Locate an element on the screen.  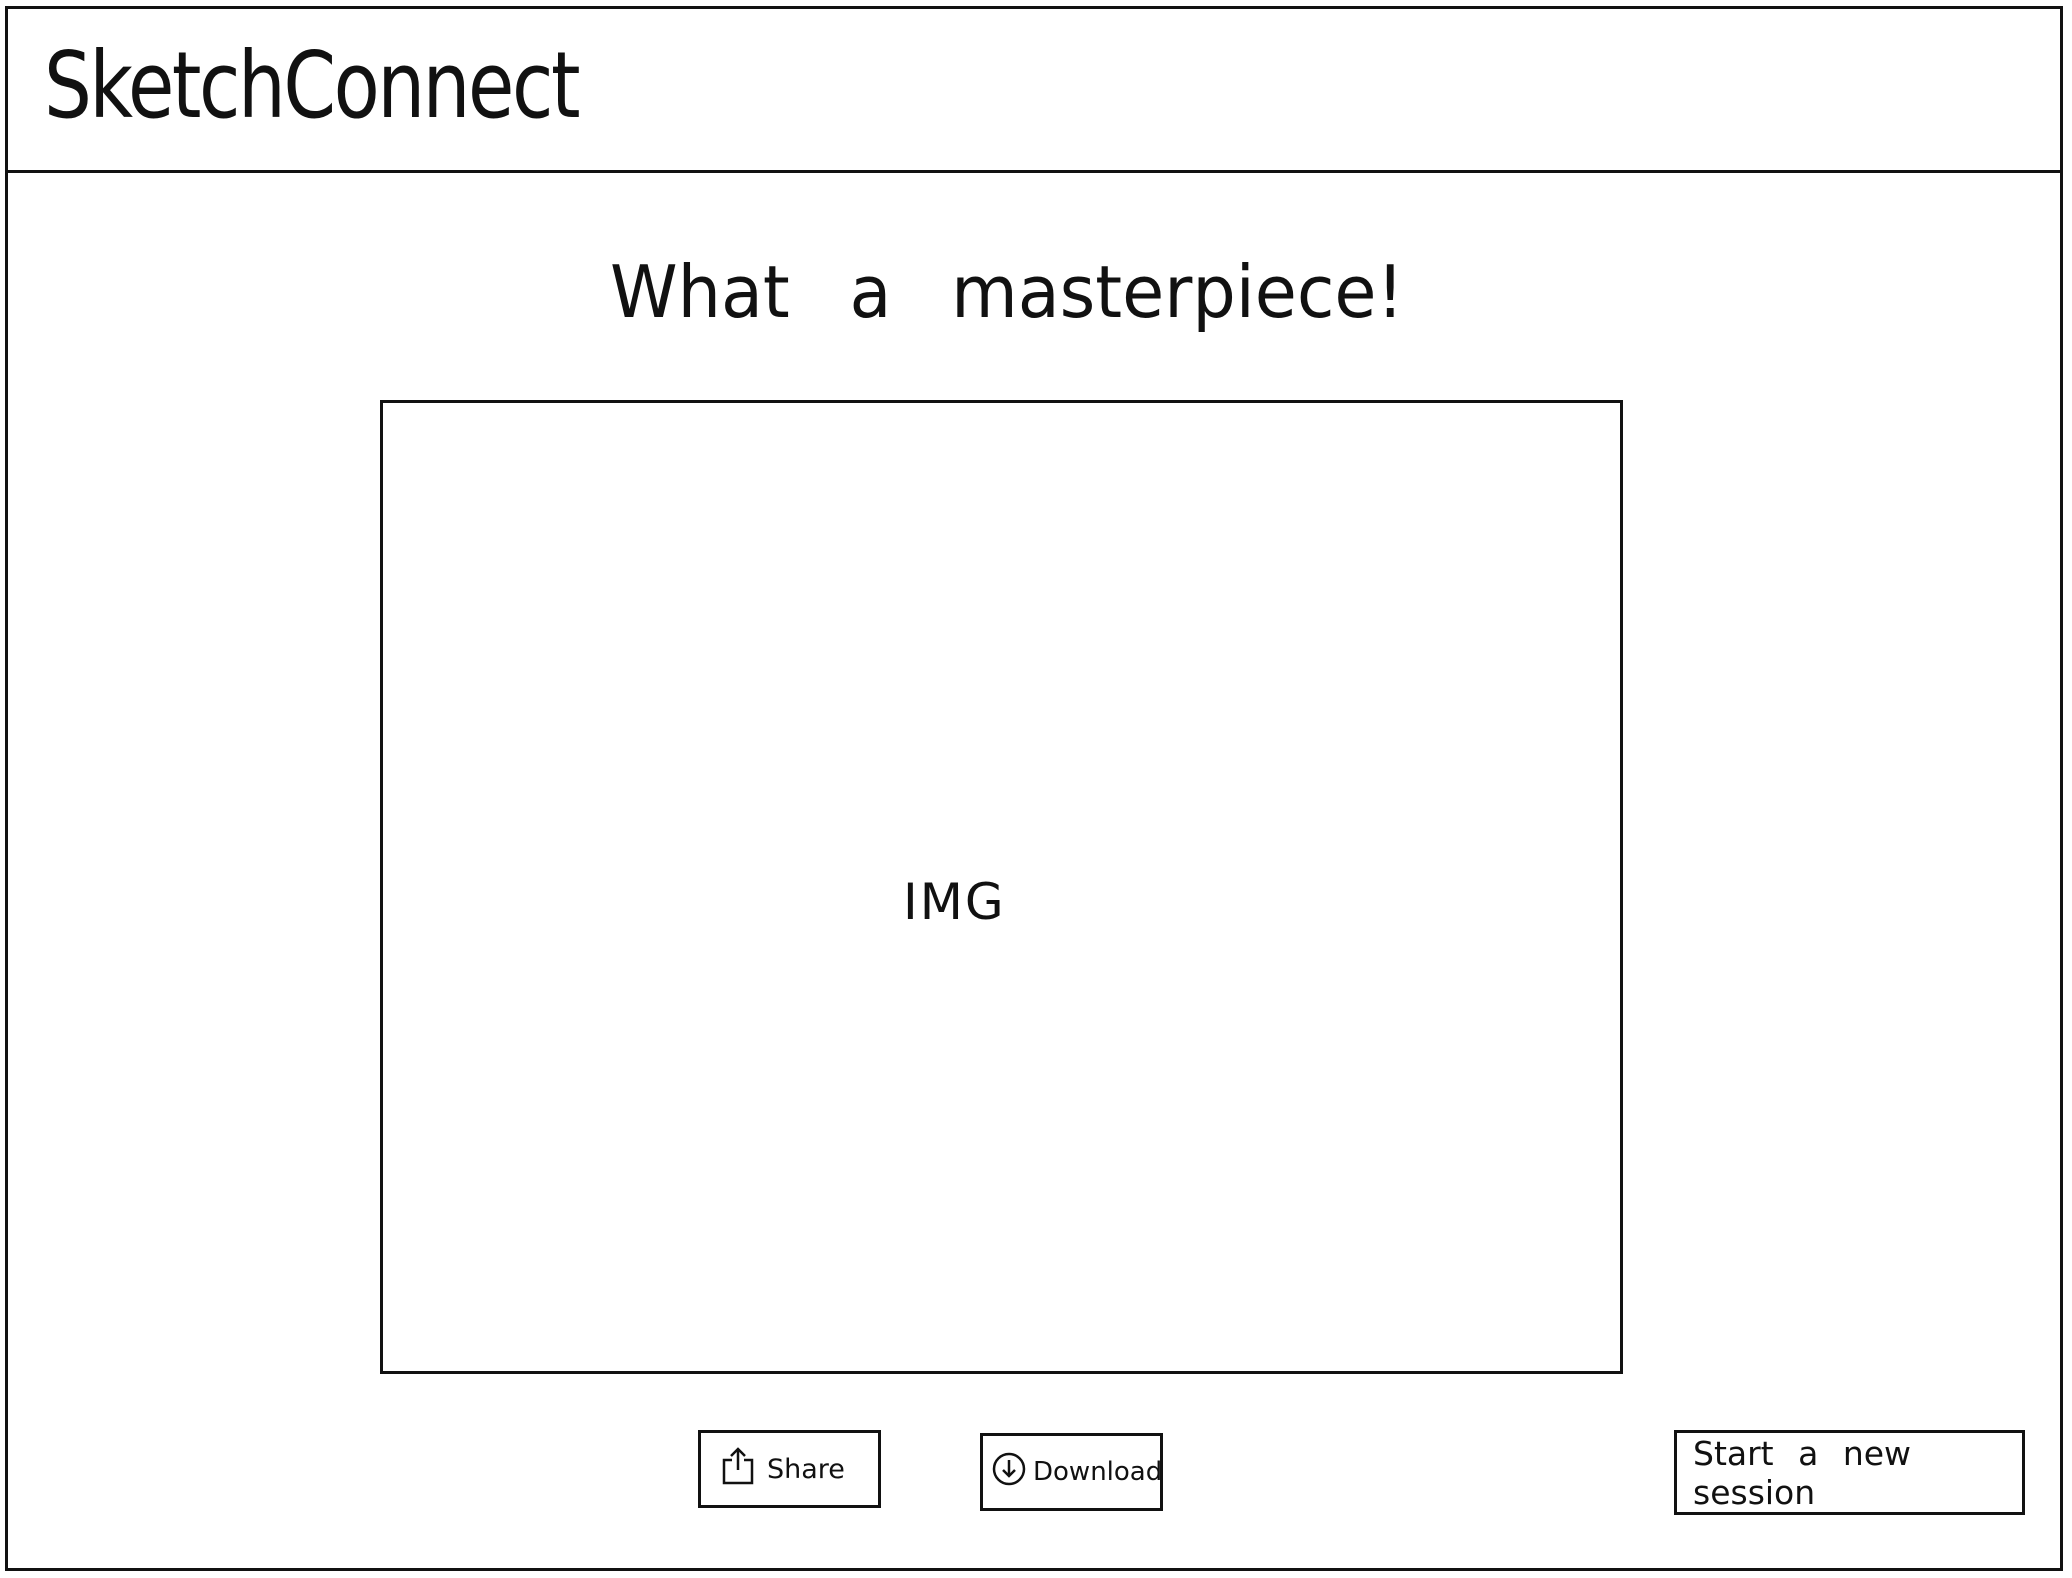
download-button-label: Download is located at coordinates (1098, 1472).